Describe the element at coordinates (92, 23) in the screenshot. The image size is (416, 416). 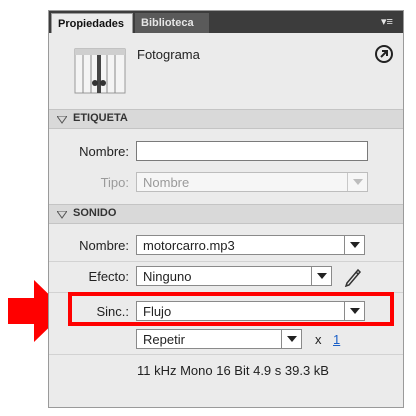
I see `tab-propiedades: Propiedades` at that location.